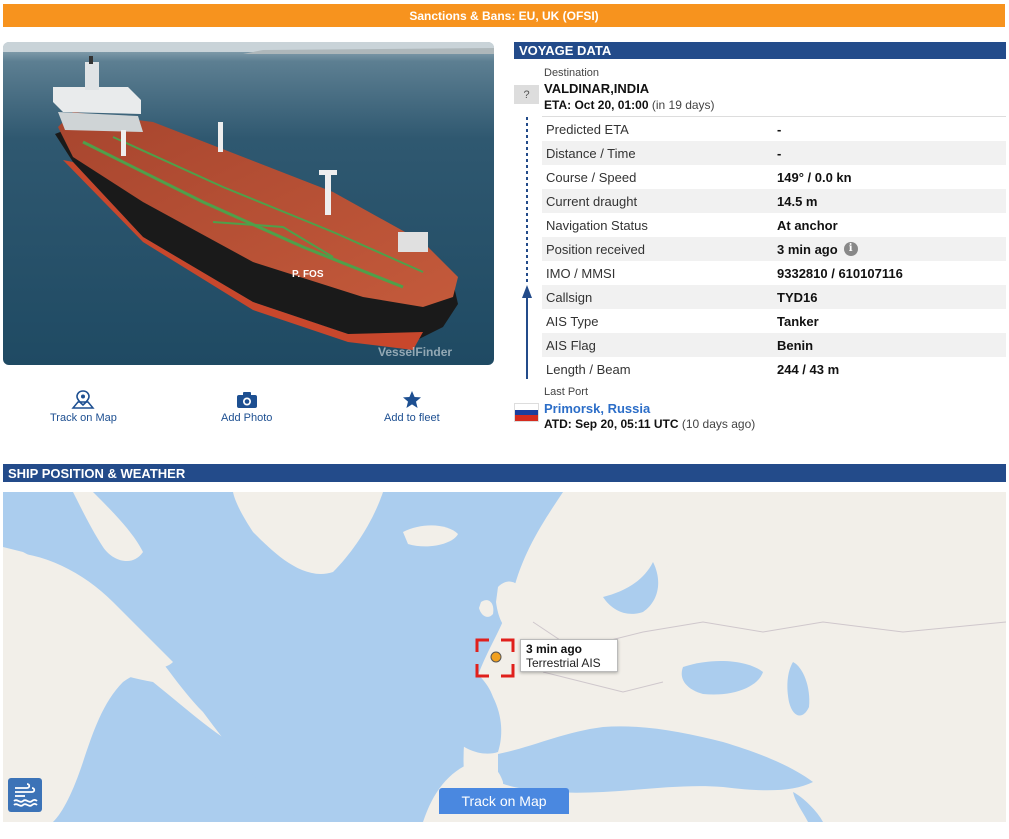 Image resolution: width=1009 pixels, height=839 pixels. I want to click on sanctions-banner: Sanctions & Bans: EU, UK (OFSI), so click(504, 15).